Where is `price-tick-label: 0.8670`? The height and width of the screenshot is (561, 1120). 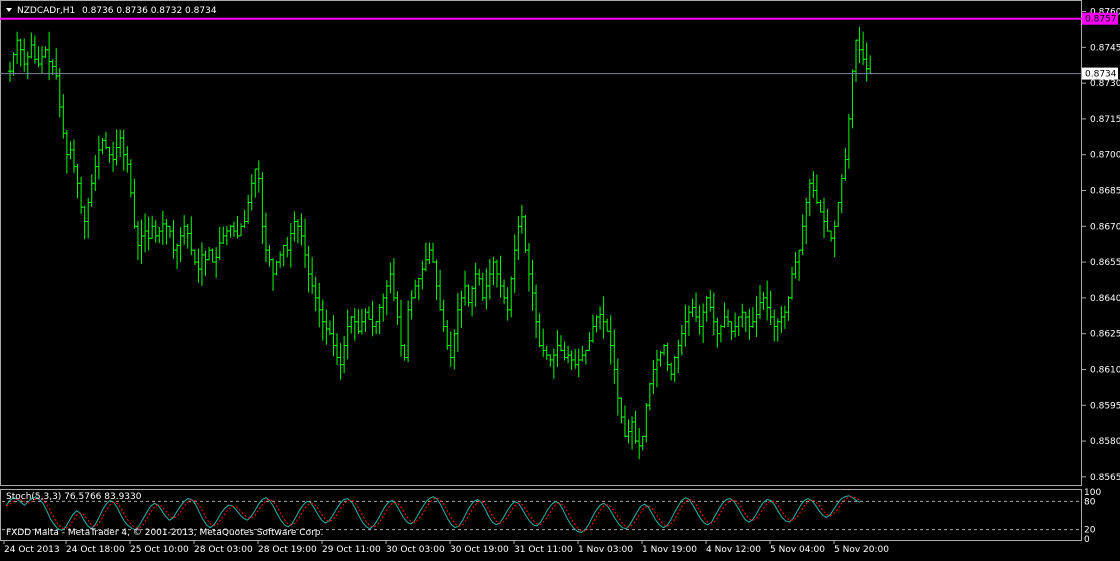
price-tick-label: 0.8670 is located at coordinates (1105, 227).